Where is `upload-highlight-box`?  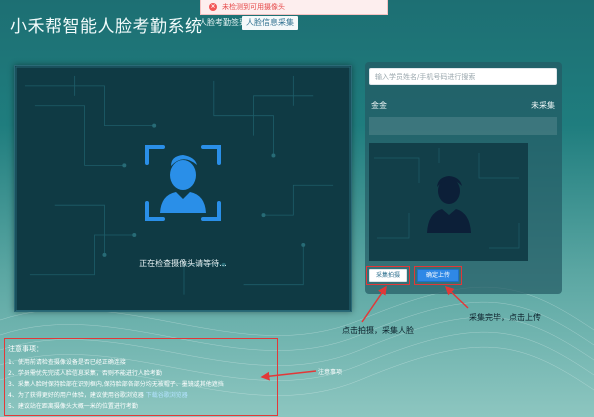
upload-highlight-box is located at coordinates (438, 275).